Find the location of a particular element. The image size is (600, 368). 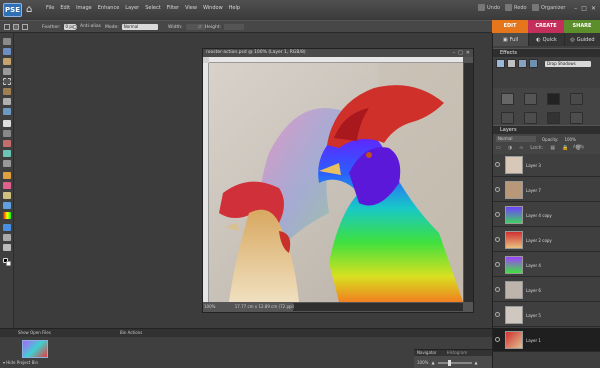

horizontal-scrollbar is located at coordinates (378, 307).